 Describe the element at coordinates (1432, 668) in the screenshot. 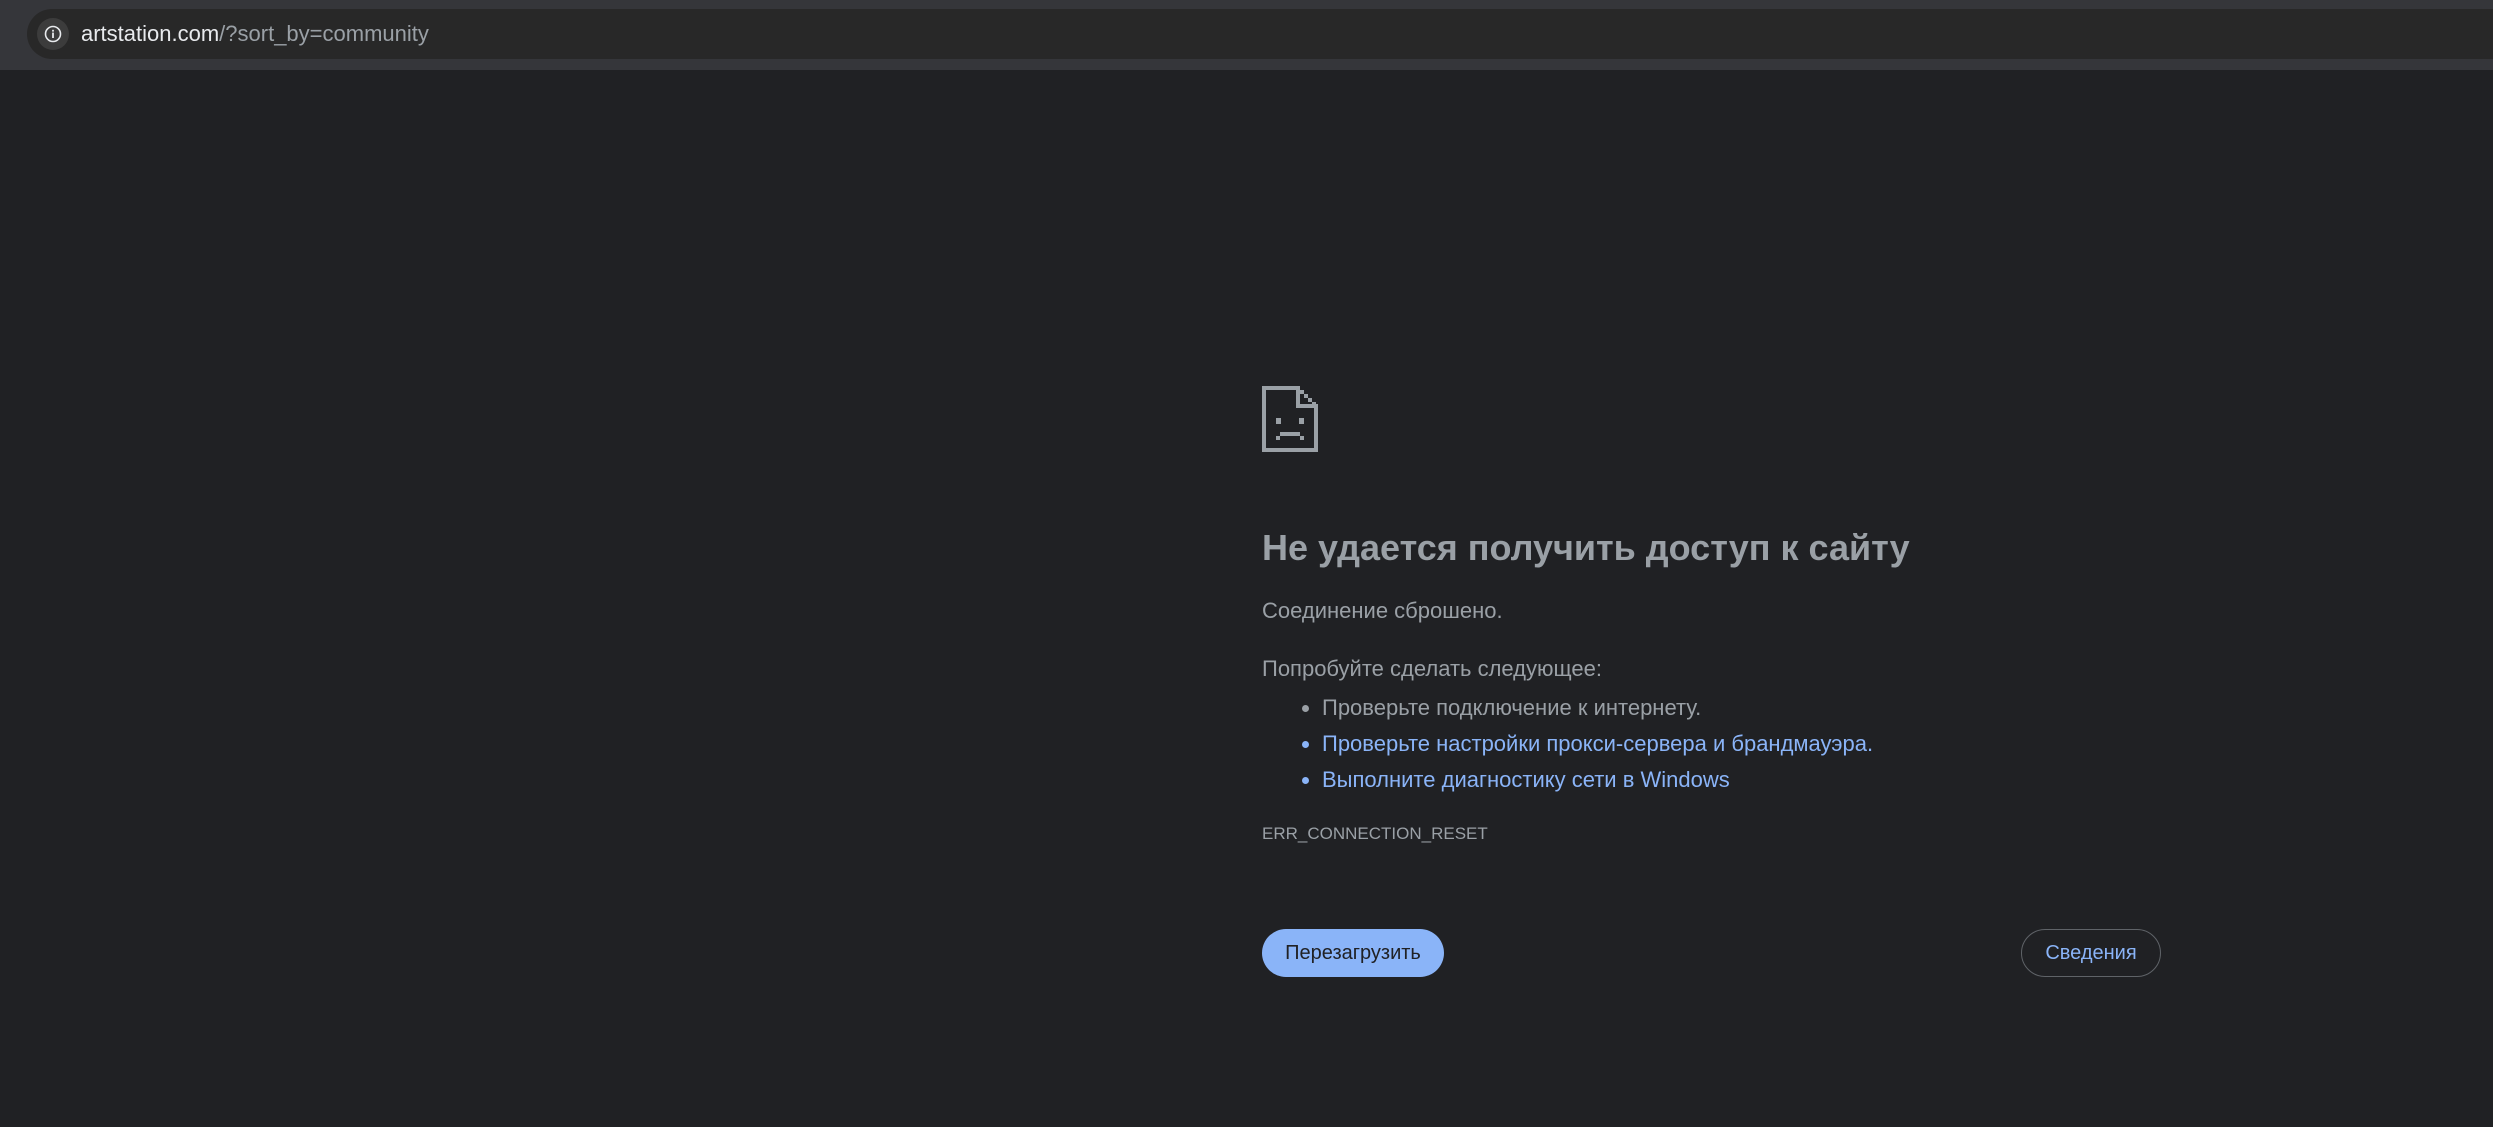

I see `suggestions-heading: Попробуйте сделать следующее:` at that location.